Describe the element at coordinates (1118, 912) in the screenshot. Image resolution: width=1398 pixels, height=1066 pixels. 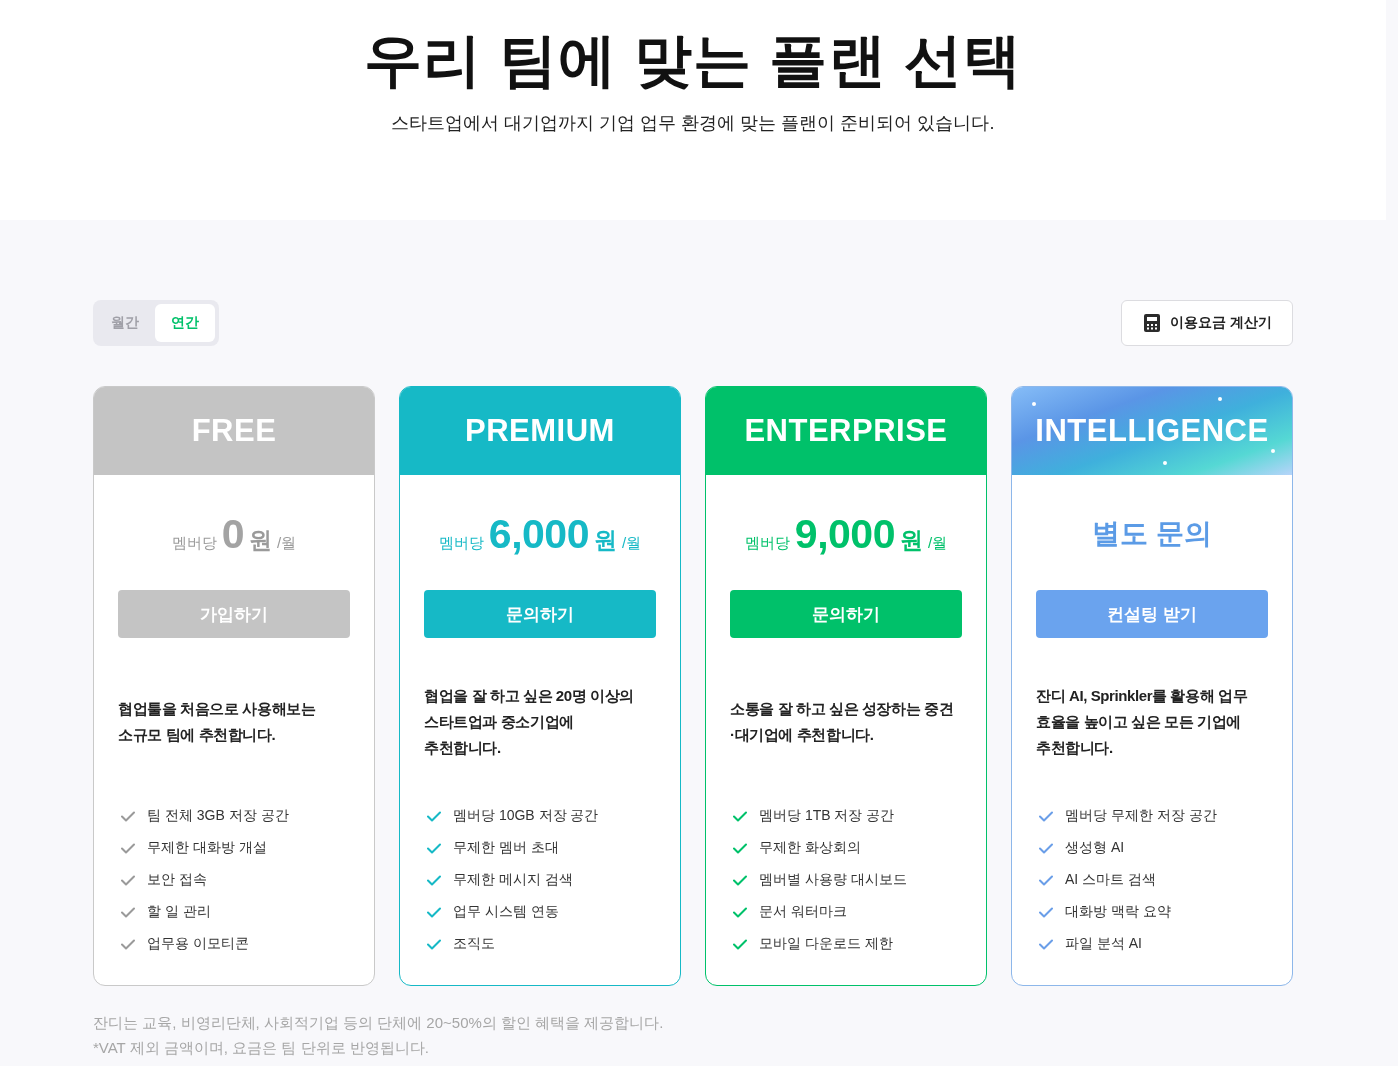
I see `feature-text: 대화방 맥락 요약` at that location.